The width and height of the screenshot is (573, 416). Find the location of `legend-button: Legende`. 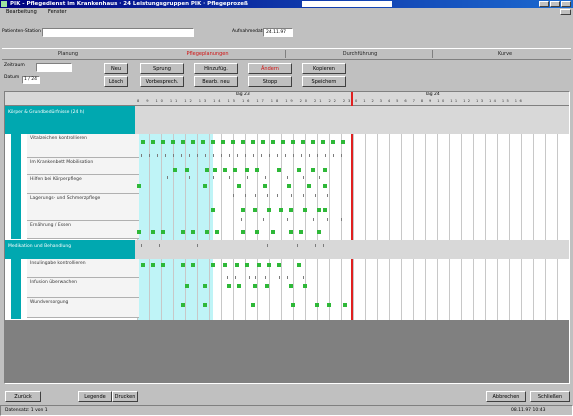

legend-button: Legende is located at coordinates (95, 396).